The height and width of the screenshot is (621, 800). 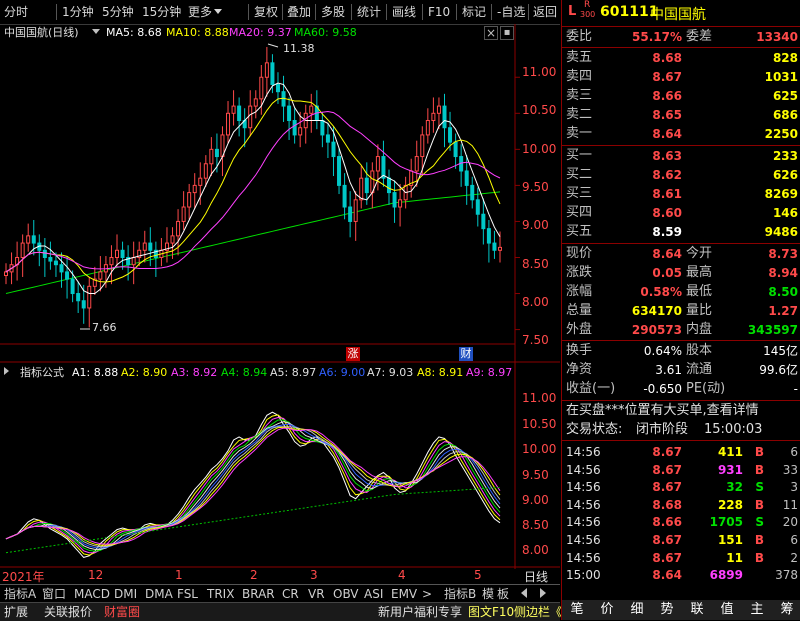 What do you see at coordinates (466, 354) in the screenshot?
I see `finance-marker: 财` at bounding box center [466, 354].